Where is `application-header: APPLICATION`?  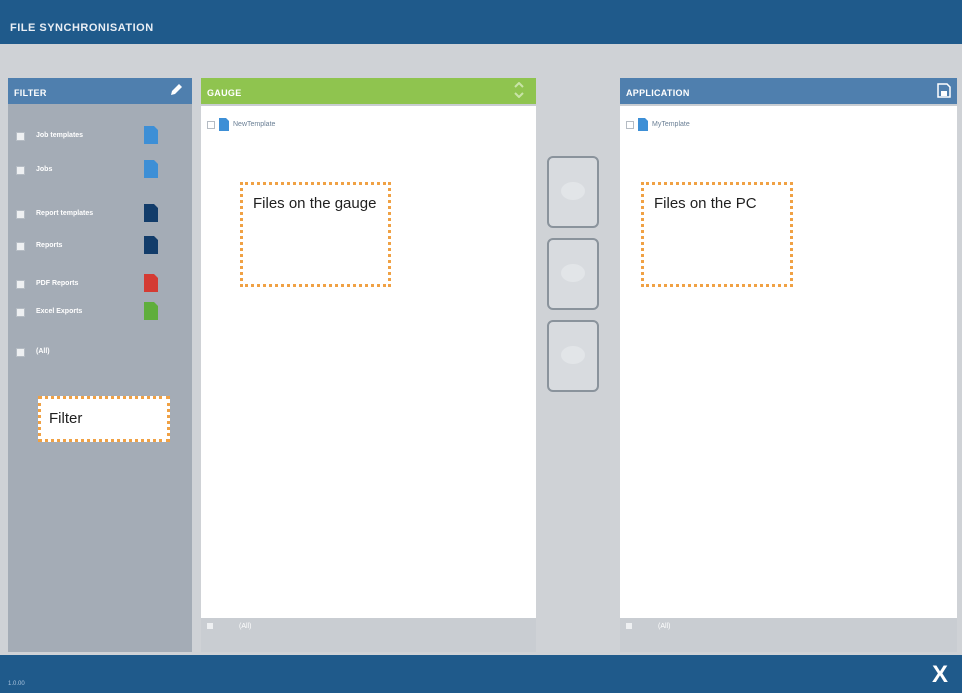 application-header: APPLICATION is located at coordinates (788, 91).